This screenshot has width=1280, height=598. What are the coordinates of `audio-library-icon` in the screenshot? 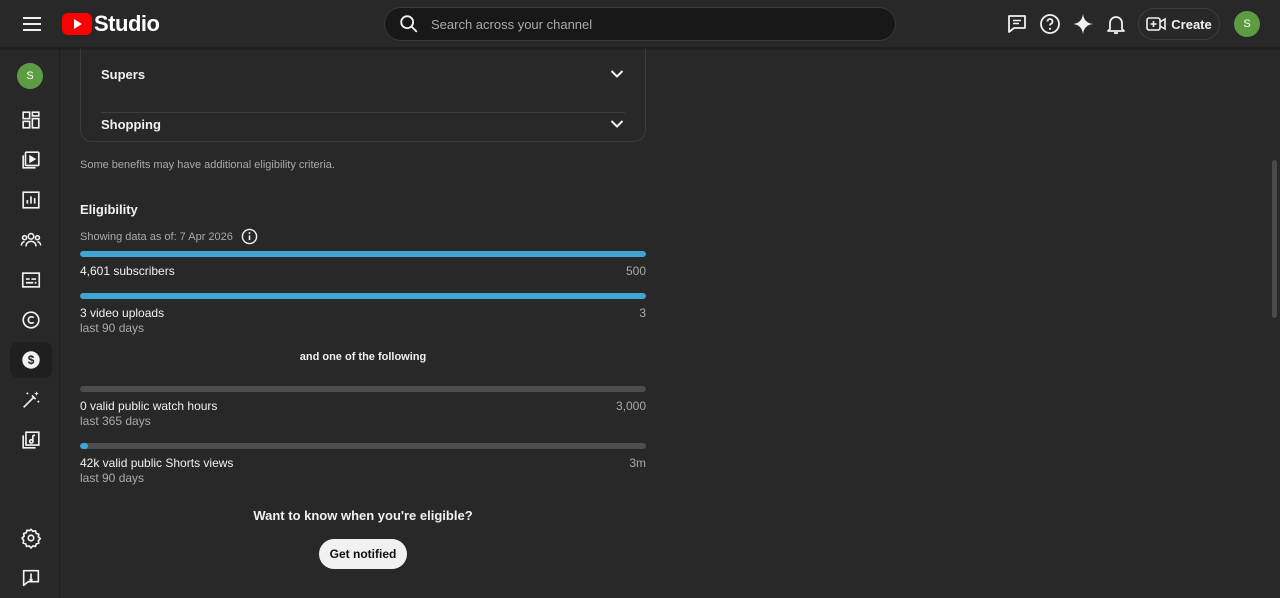 It's located at (31, 440).